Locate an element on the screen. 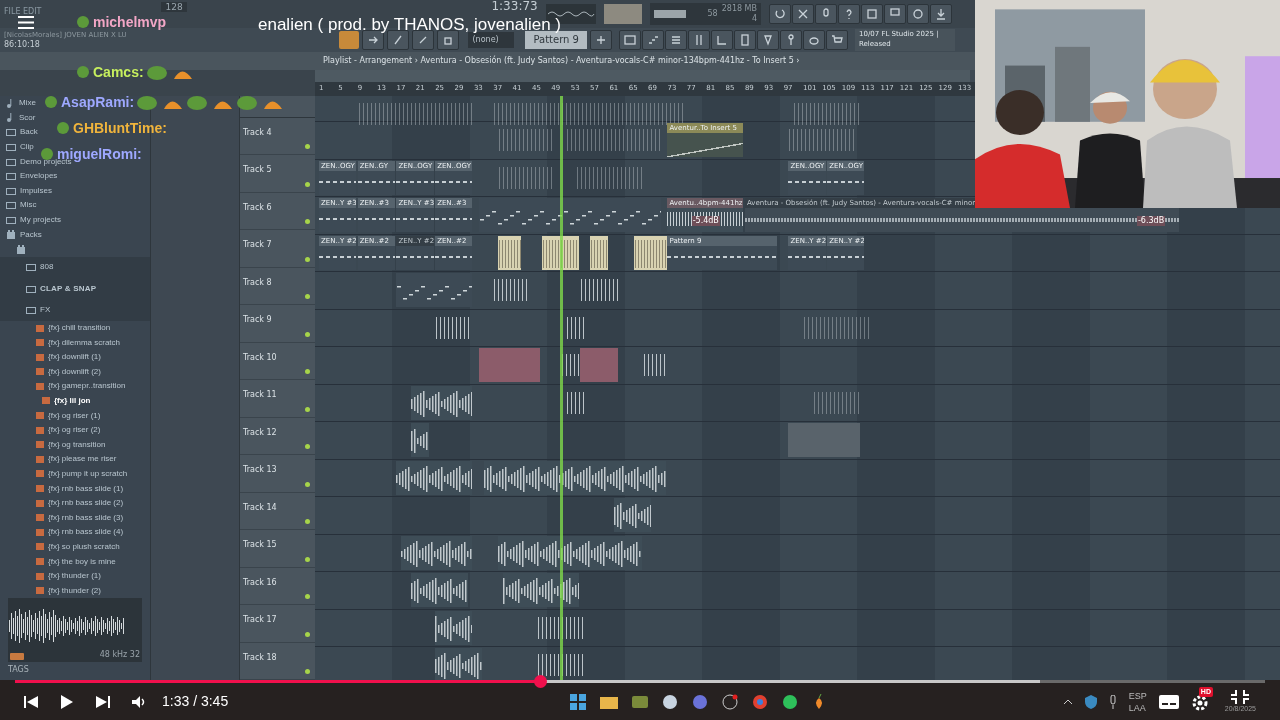  browser-item: {fx} og riser (1) is located at coordinates (50, 415).